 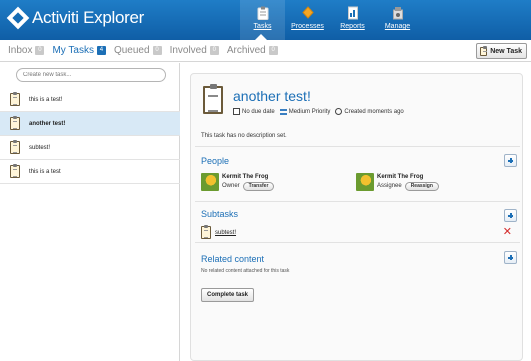 What do you see at coordinates (90, 172) in the screenshot?
I see `task-list-item: this is a test` at bounding box center [90, 172].